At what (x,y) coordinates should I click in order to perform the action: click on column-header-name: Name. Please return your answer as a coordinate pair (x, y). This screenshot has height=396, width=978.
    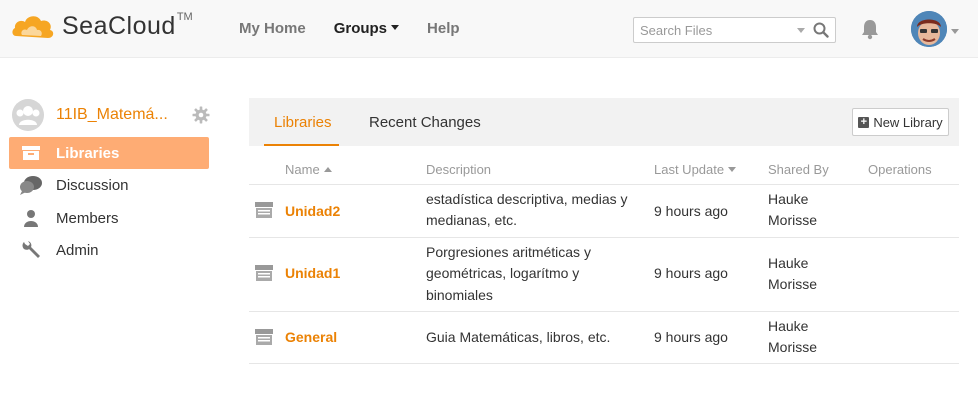
    Looking at the image, I should click on (308, 169).